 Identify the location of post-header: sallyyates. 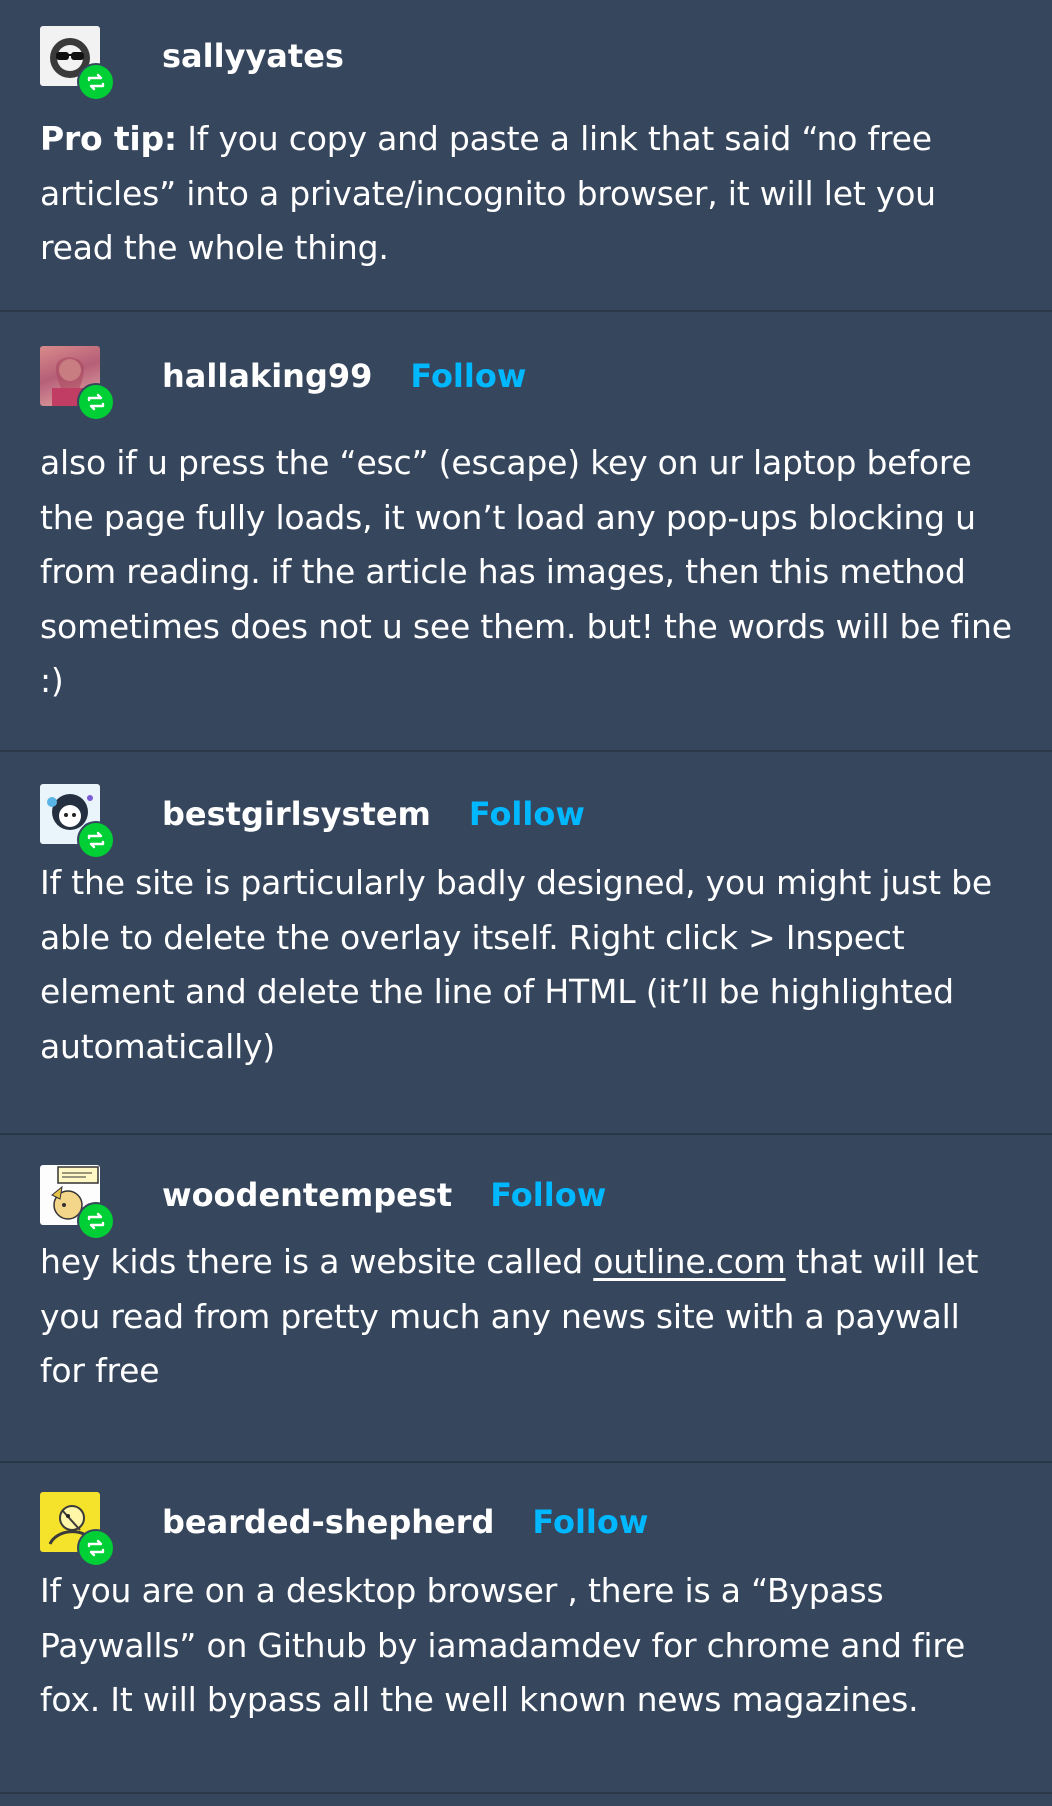
(192, 62).